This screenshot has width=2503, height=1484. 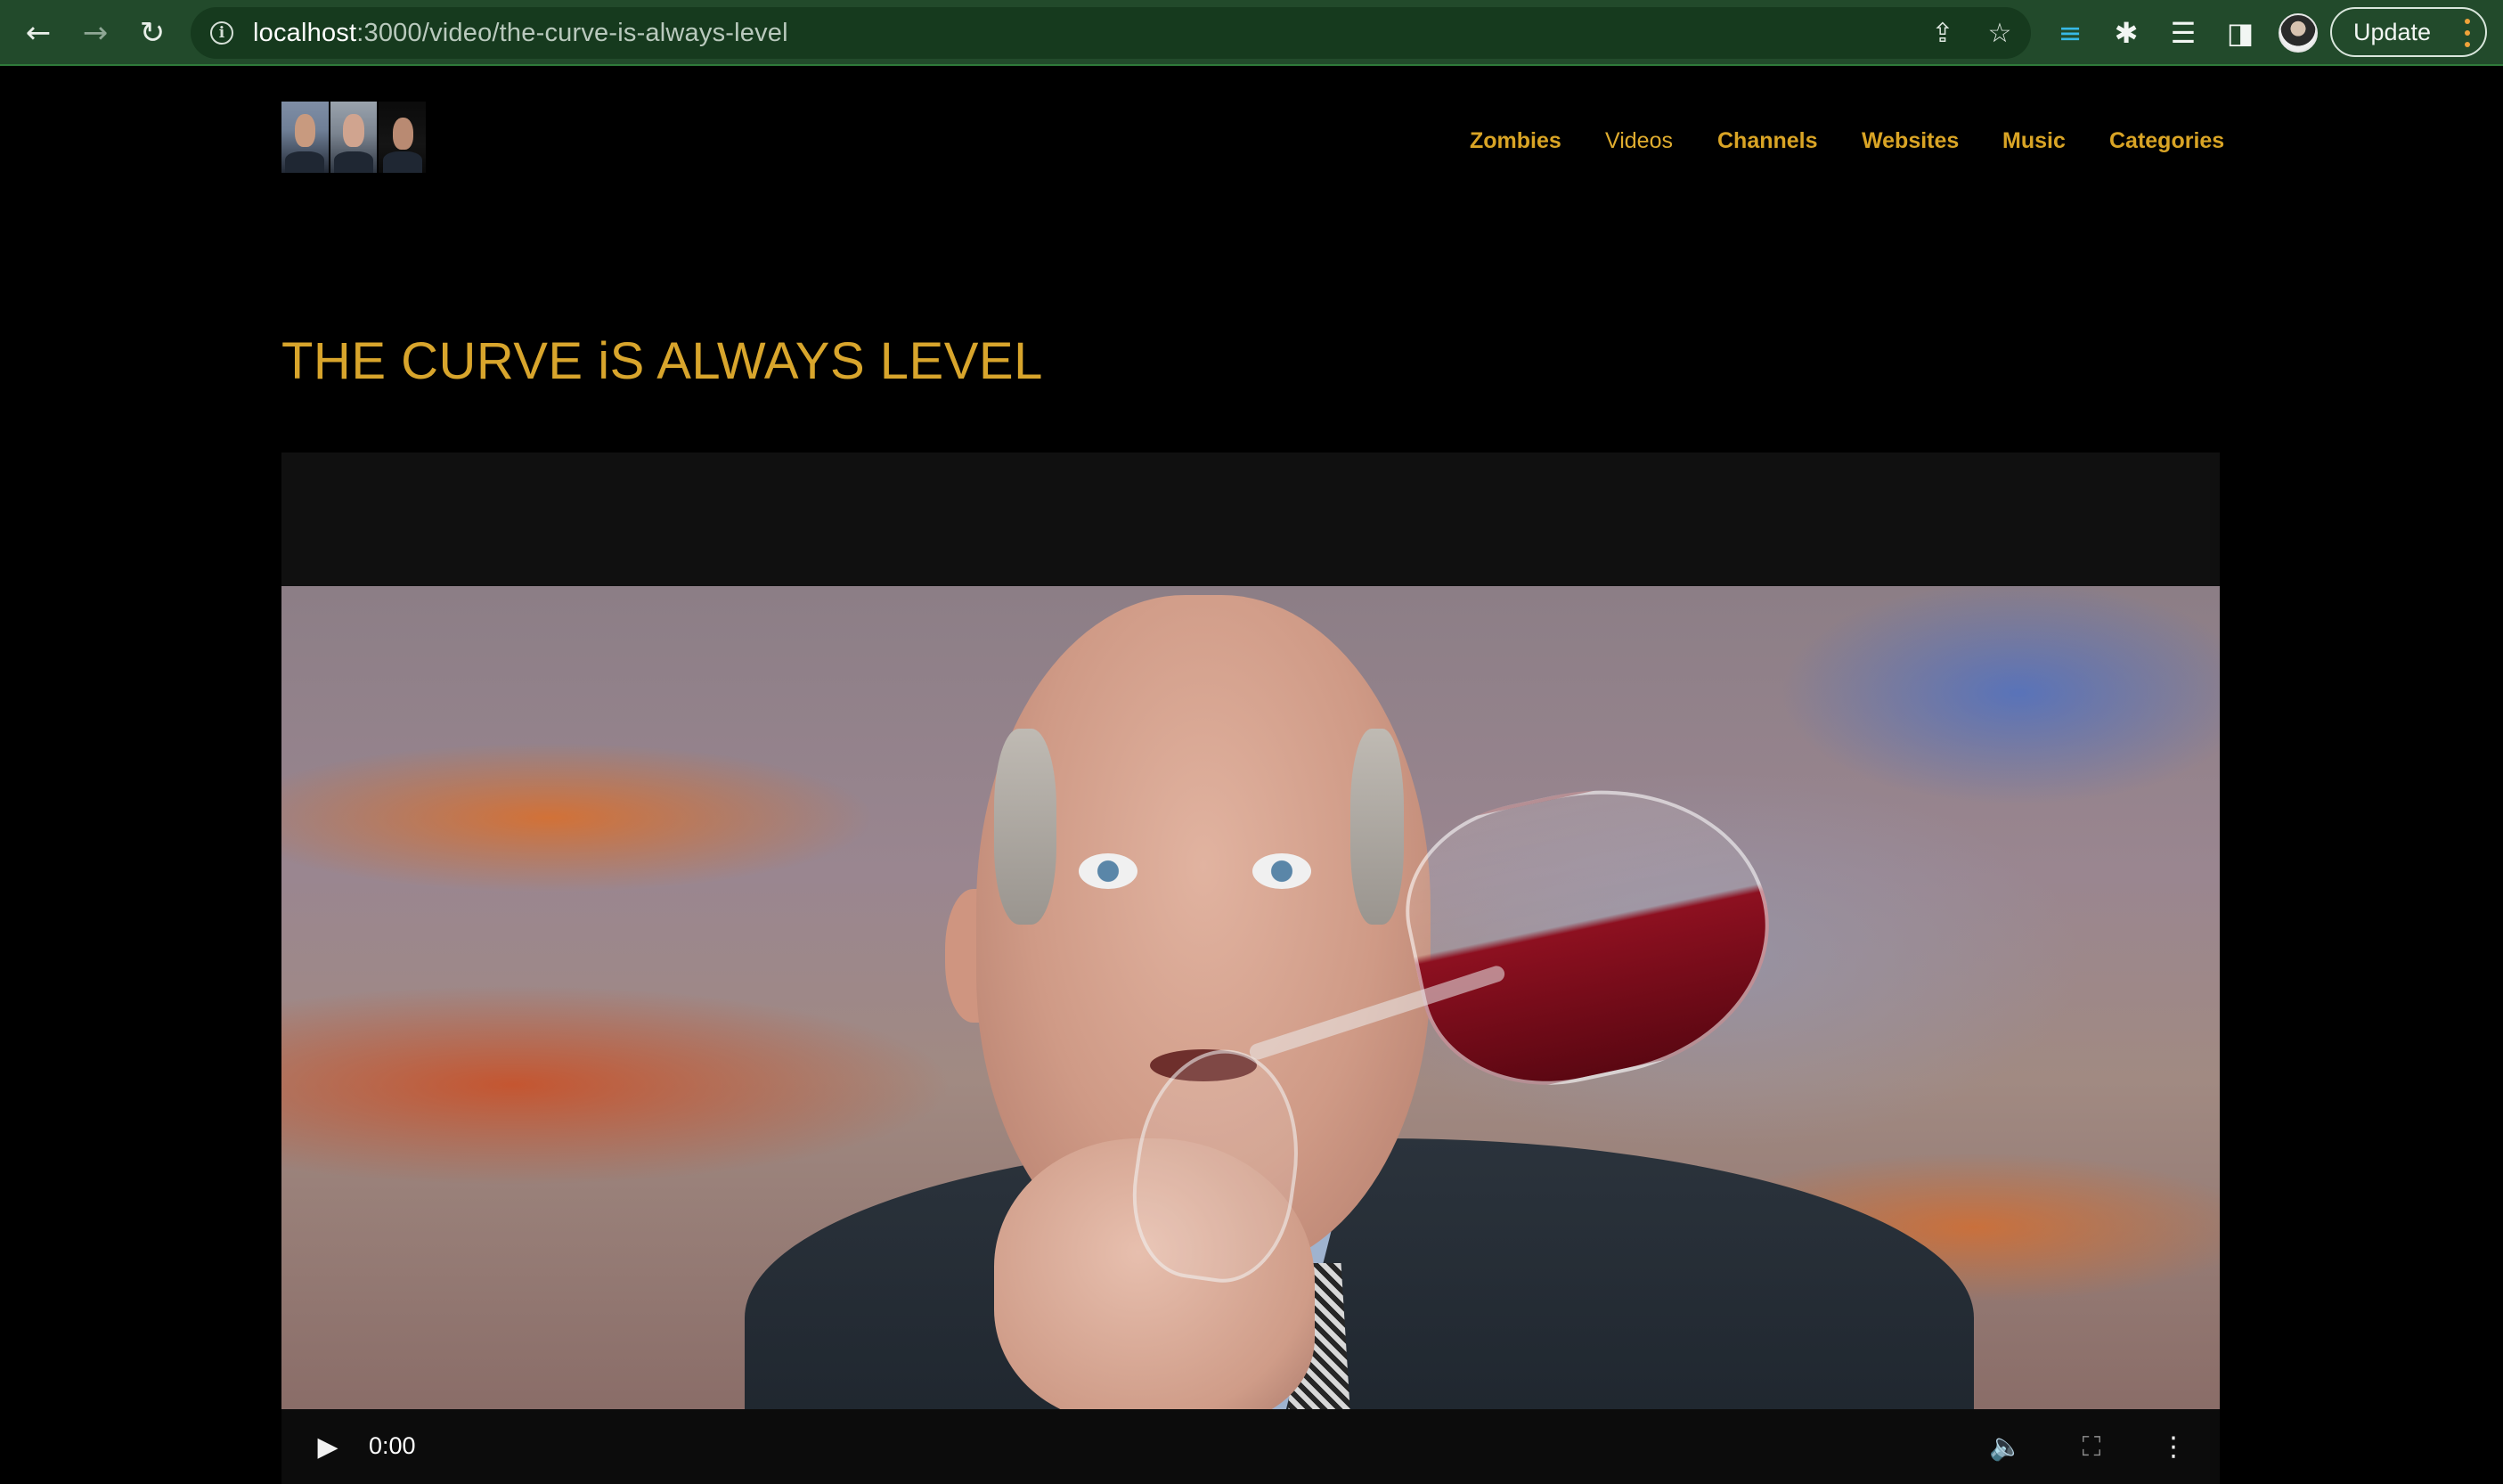 I want to click on side-panel-icon: ◨, so click(x=2240, y=33).